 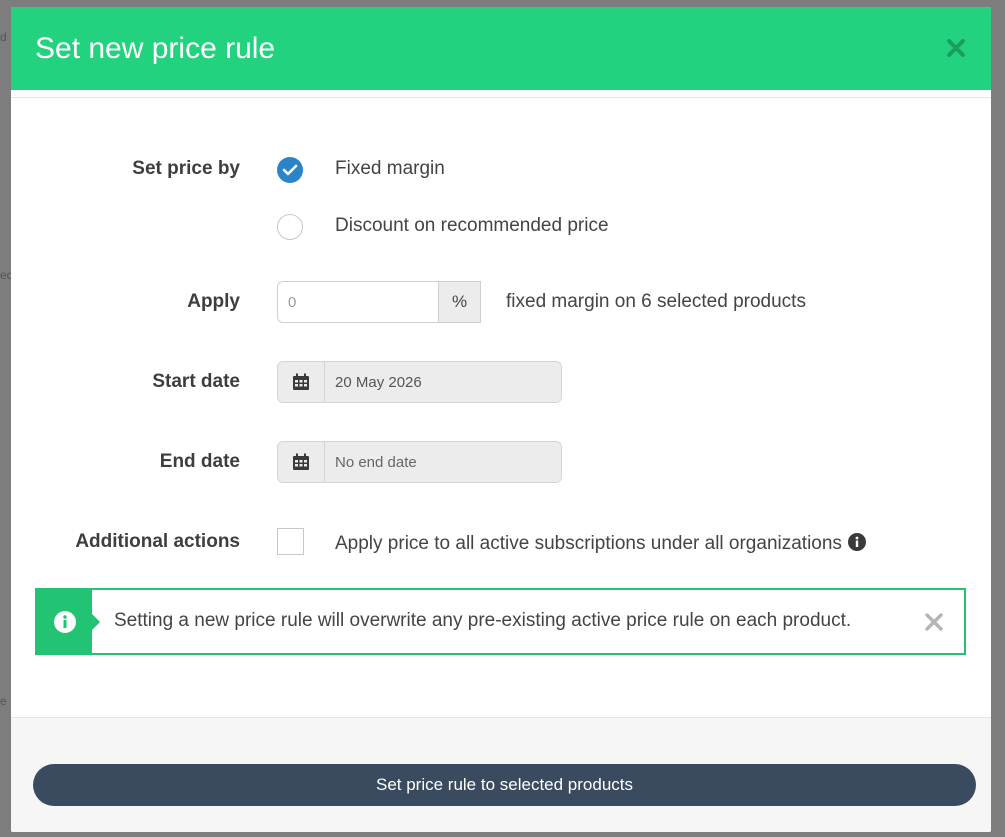 What do you see at coordinates (290, 227) in the screenshot?
I see `radio-discount-recommended` at bounding box center [290, 227].